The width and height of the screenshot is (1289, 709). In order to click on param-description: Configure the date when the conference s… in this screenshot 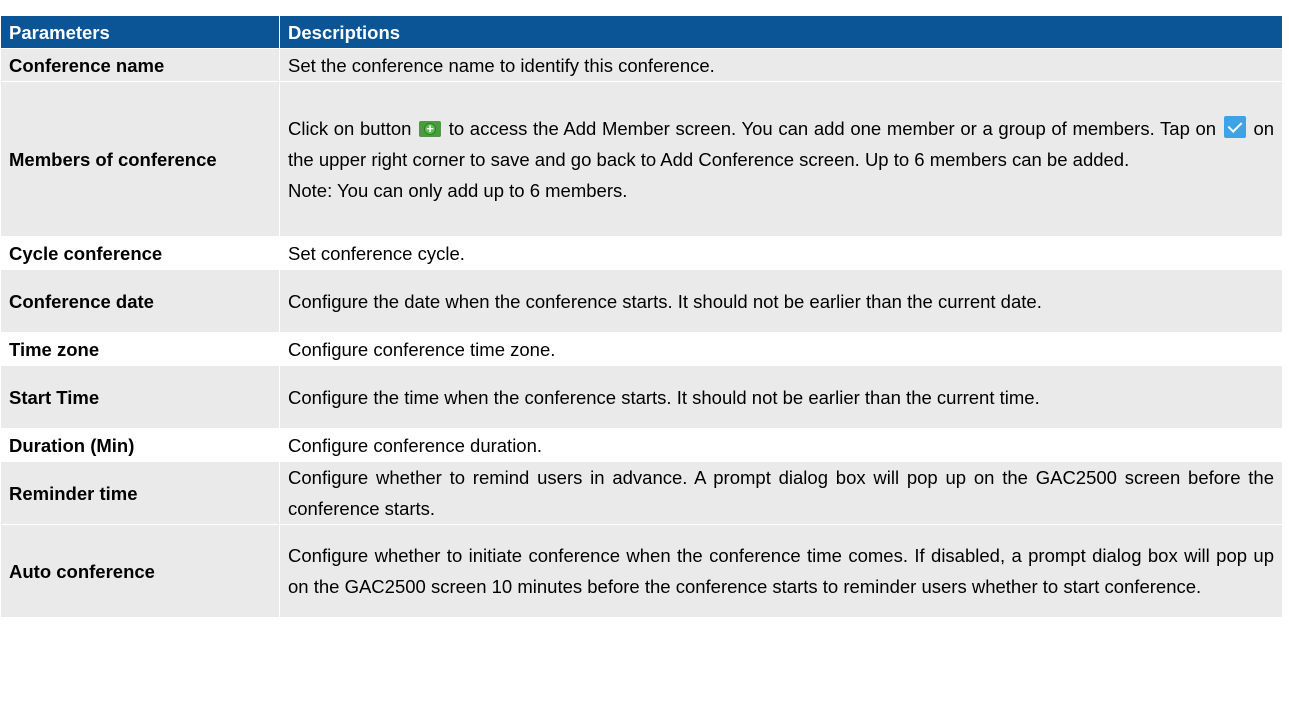, I will do `click(781, 301)`.